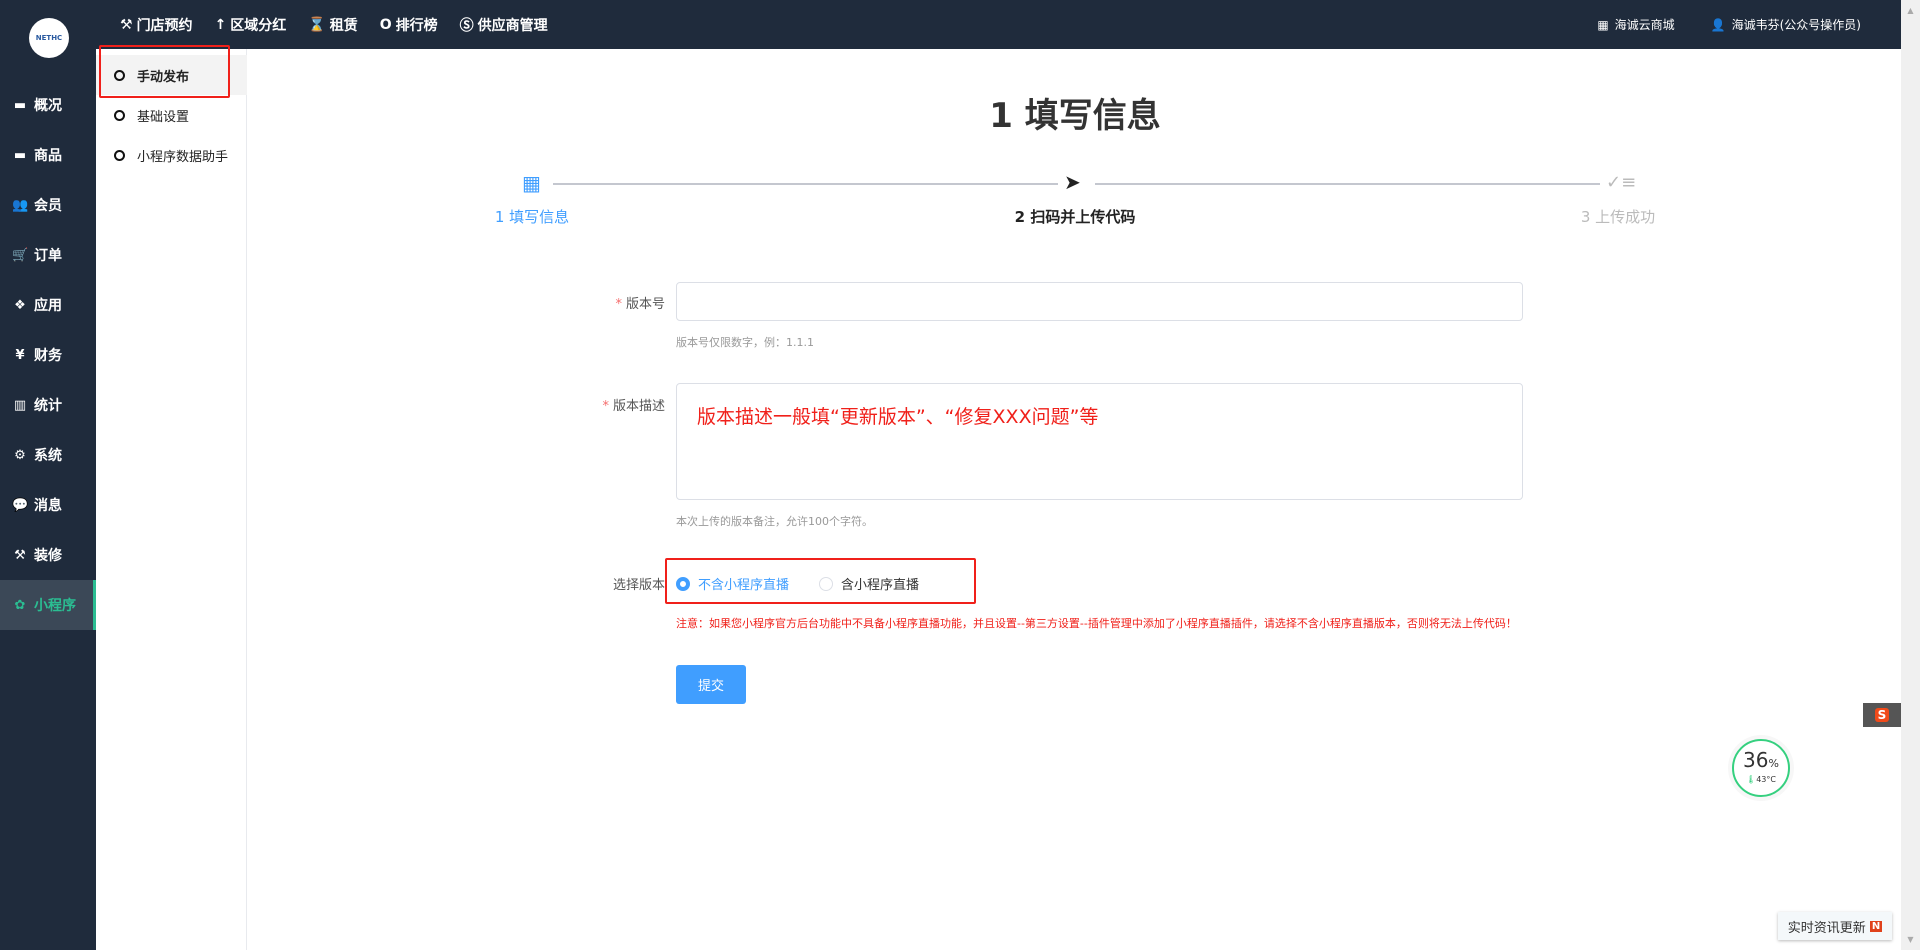 This screenshot has width=1920, height=950. I want to click on page-title: 1 填写信息, so click(1075, 116).